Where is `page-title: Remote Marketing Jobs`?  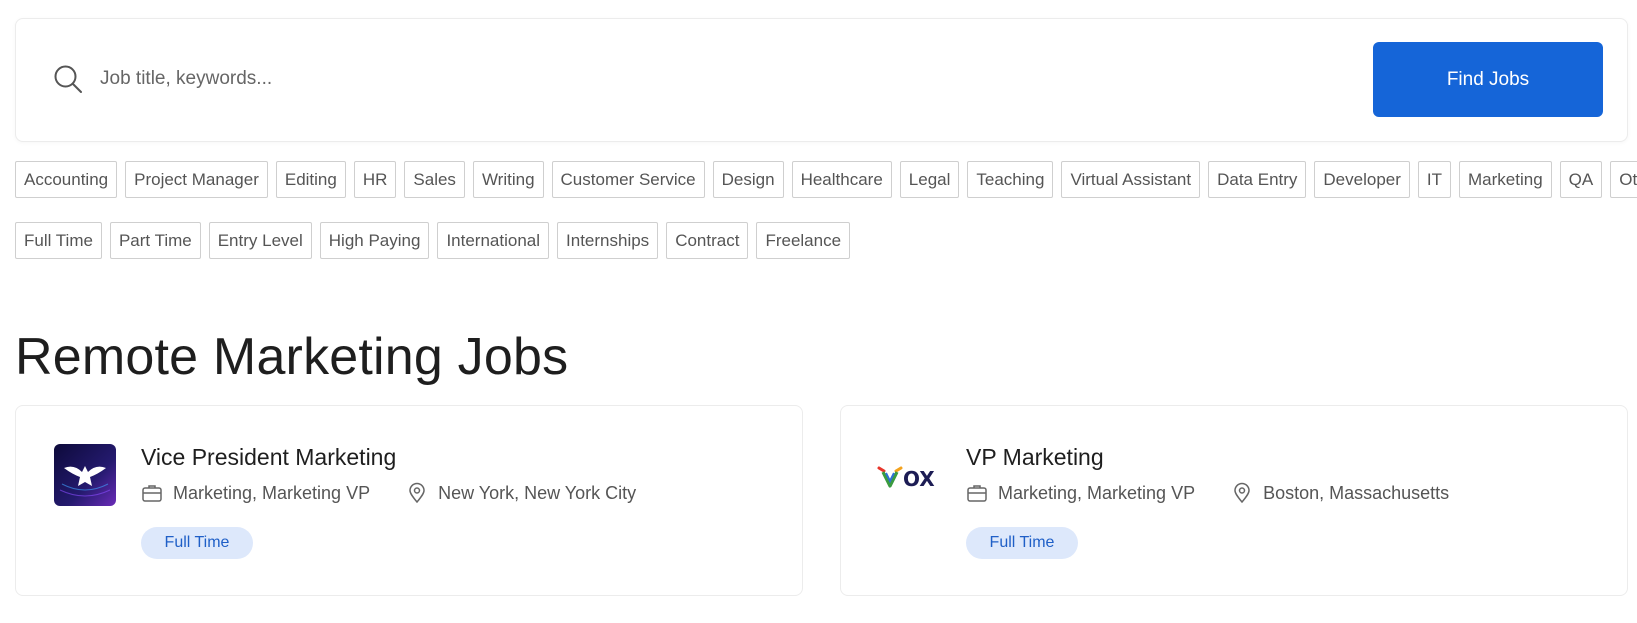
page-title: Remote Marketing Jobs is located at coordinates (292, 357).